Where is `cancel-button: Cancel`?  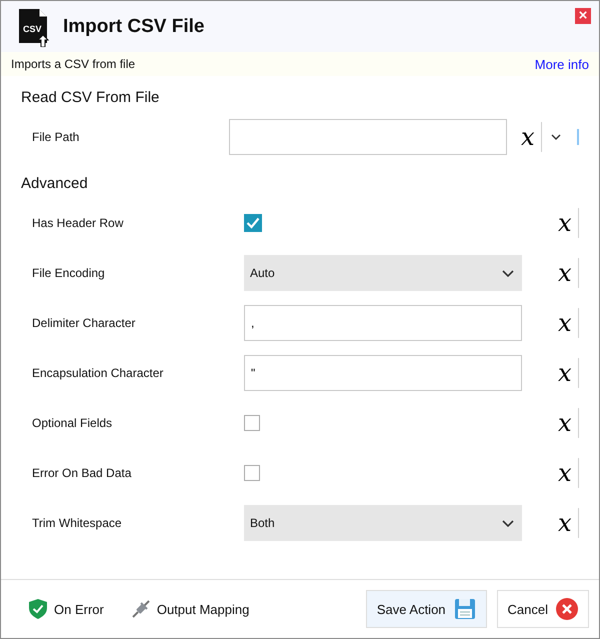
cancel-button: Cancel is located at coordinates (542, 609).